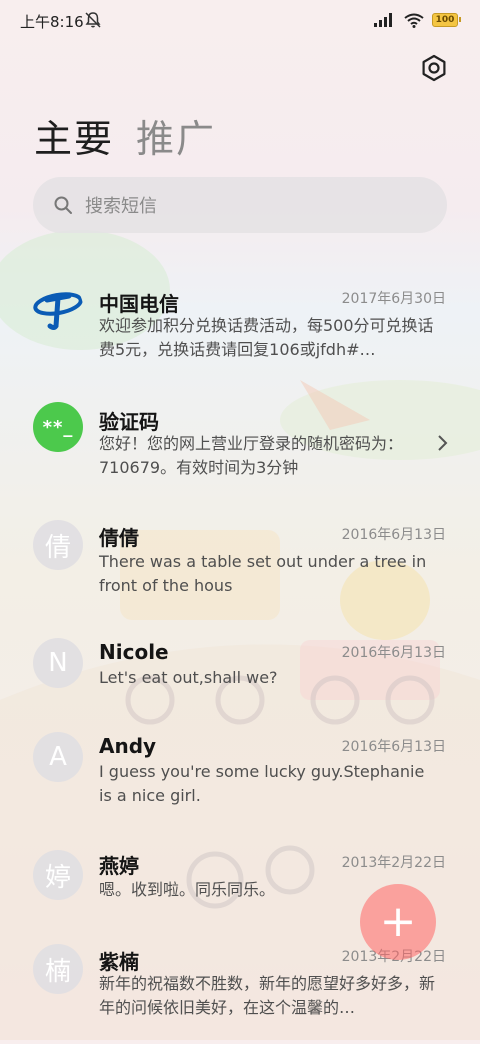  What do you see at coordinates (128, 746) in the screenshot?
I see `sender-name: Andy` at bounding box center [128, 746].